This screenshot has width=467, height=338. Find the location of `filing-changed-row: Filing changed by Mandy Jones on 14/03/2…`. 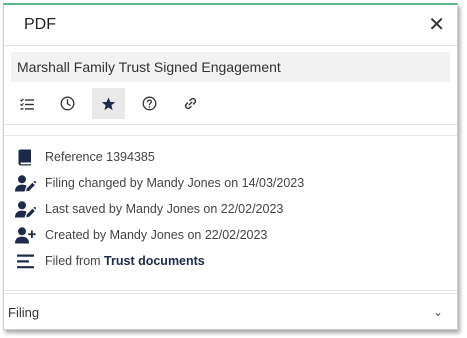

filing-changed-row: Filing changed by Mandy Jones on 14/03/2… is located at coordinates (230, 183).